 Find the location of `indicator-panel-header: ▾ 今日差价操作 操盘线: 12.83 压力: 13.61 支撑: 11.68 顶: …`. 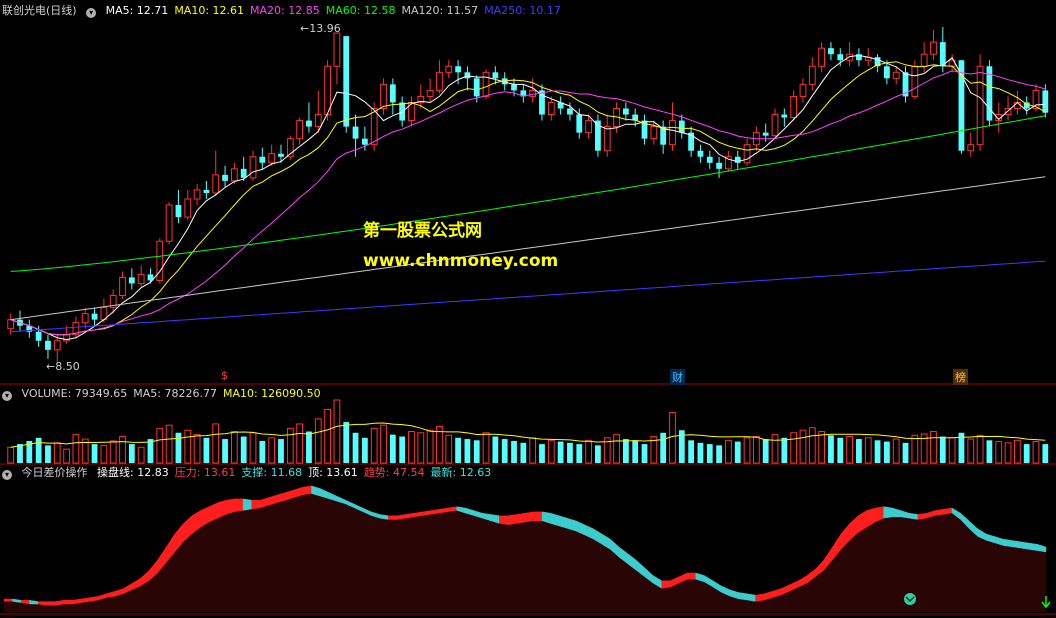

indicator-panel-header: ▾ 今日差价操作 操盘线: 12.83 压力: 13.61 支撑: 11.68 顶: … is located at coordinates (252, 473).